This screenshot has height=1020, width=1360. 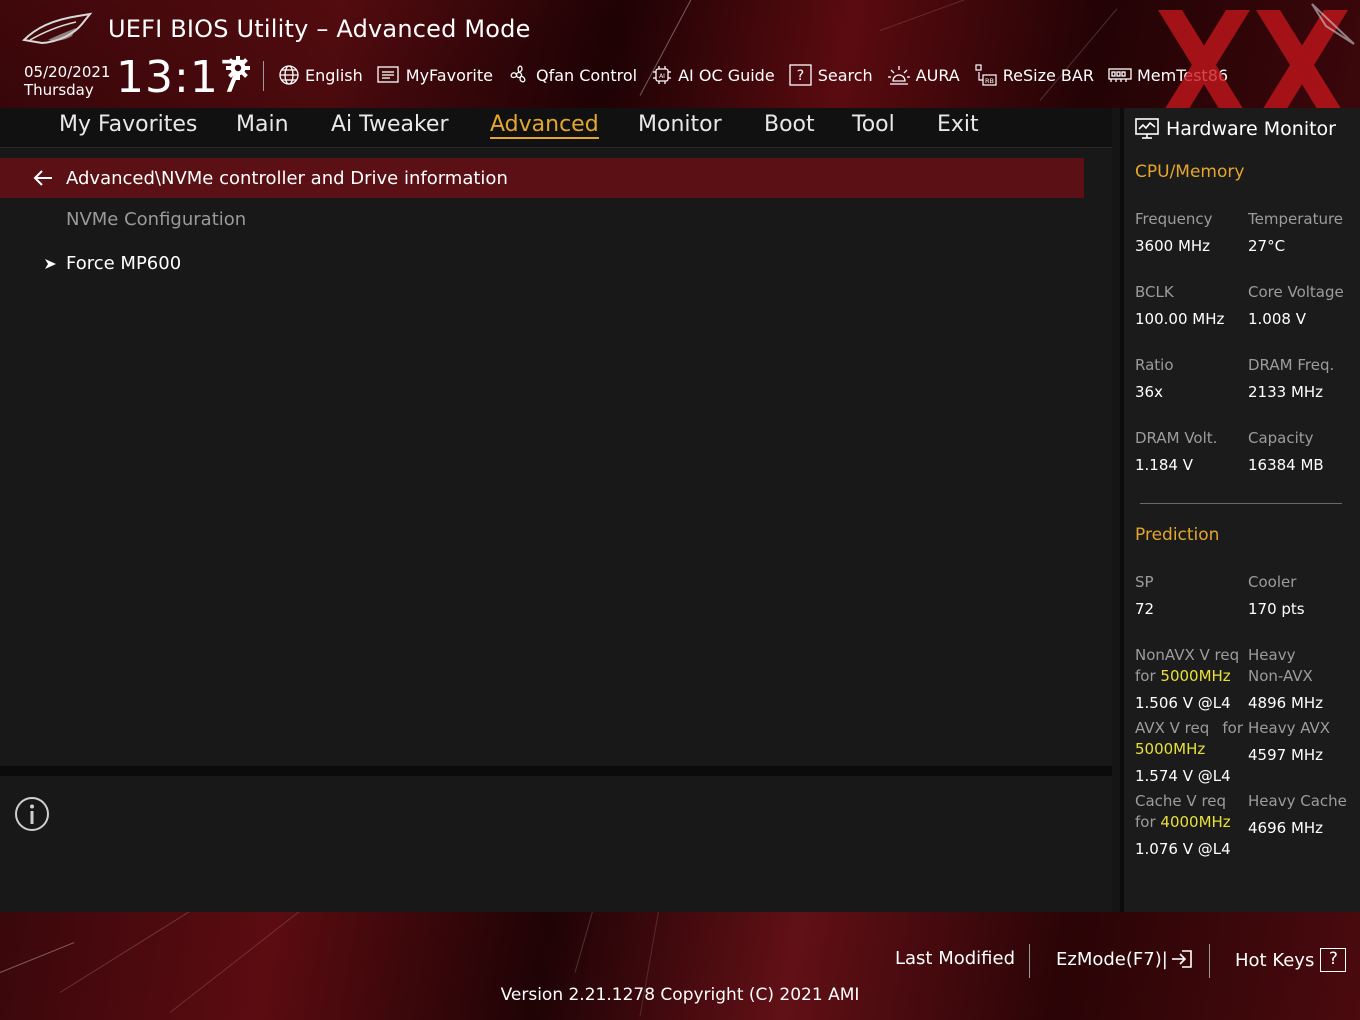 What do you see at coordinates (789, 124) in the screenshot?
I see `tab-boot: Boot` at bounding box center [789, 124].